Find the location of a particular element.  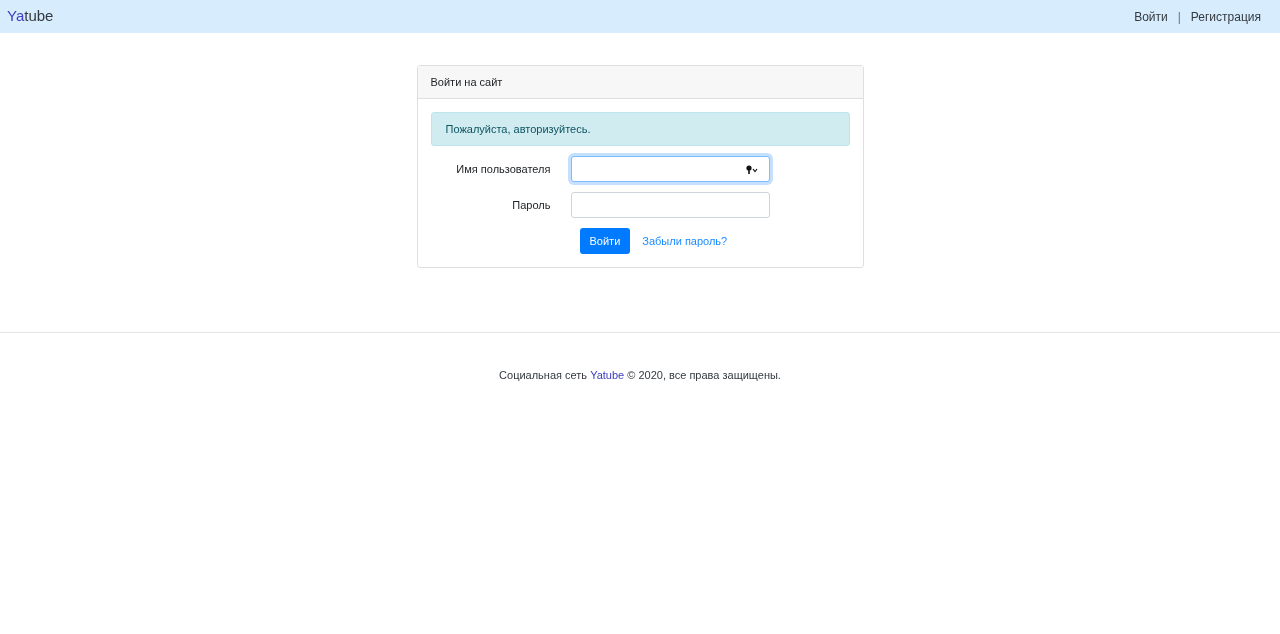

password-input-field is located at coordinates (670, 205).